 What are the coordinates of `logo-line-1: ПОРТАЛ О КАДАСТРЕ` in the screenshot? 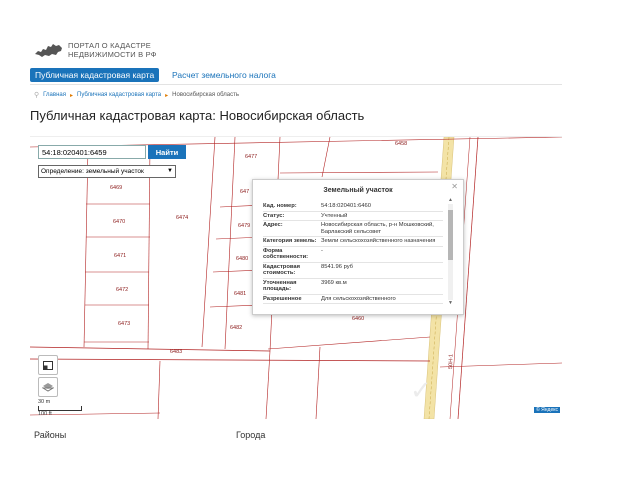 It's located at (110, 45).